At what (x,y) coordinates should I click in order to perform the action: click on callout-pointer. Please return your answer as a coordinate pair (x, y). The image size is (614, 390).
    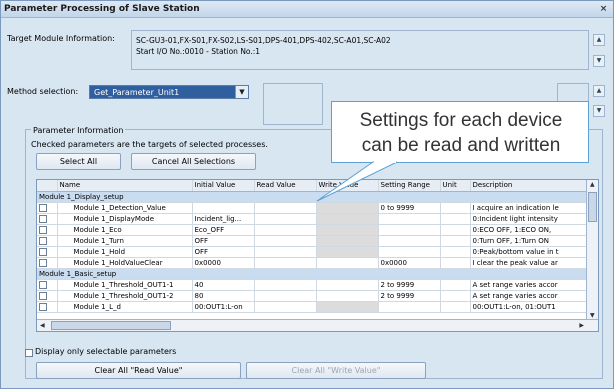
    Looking at the image, I should click on (357, 181).